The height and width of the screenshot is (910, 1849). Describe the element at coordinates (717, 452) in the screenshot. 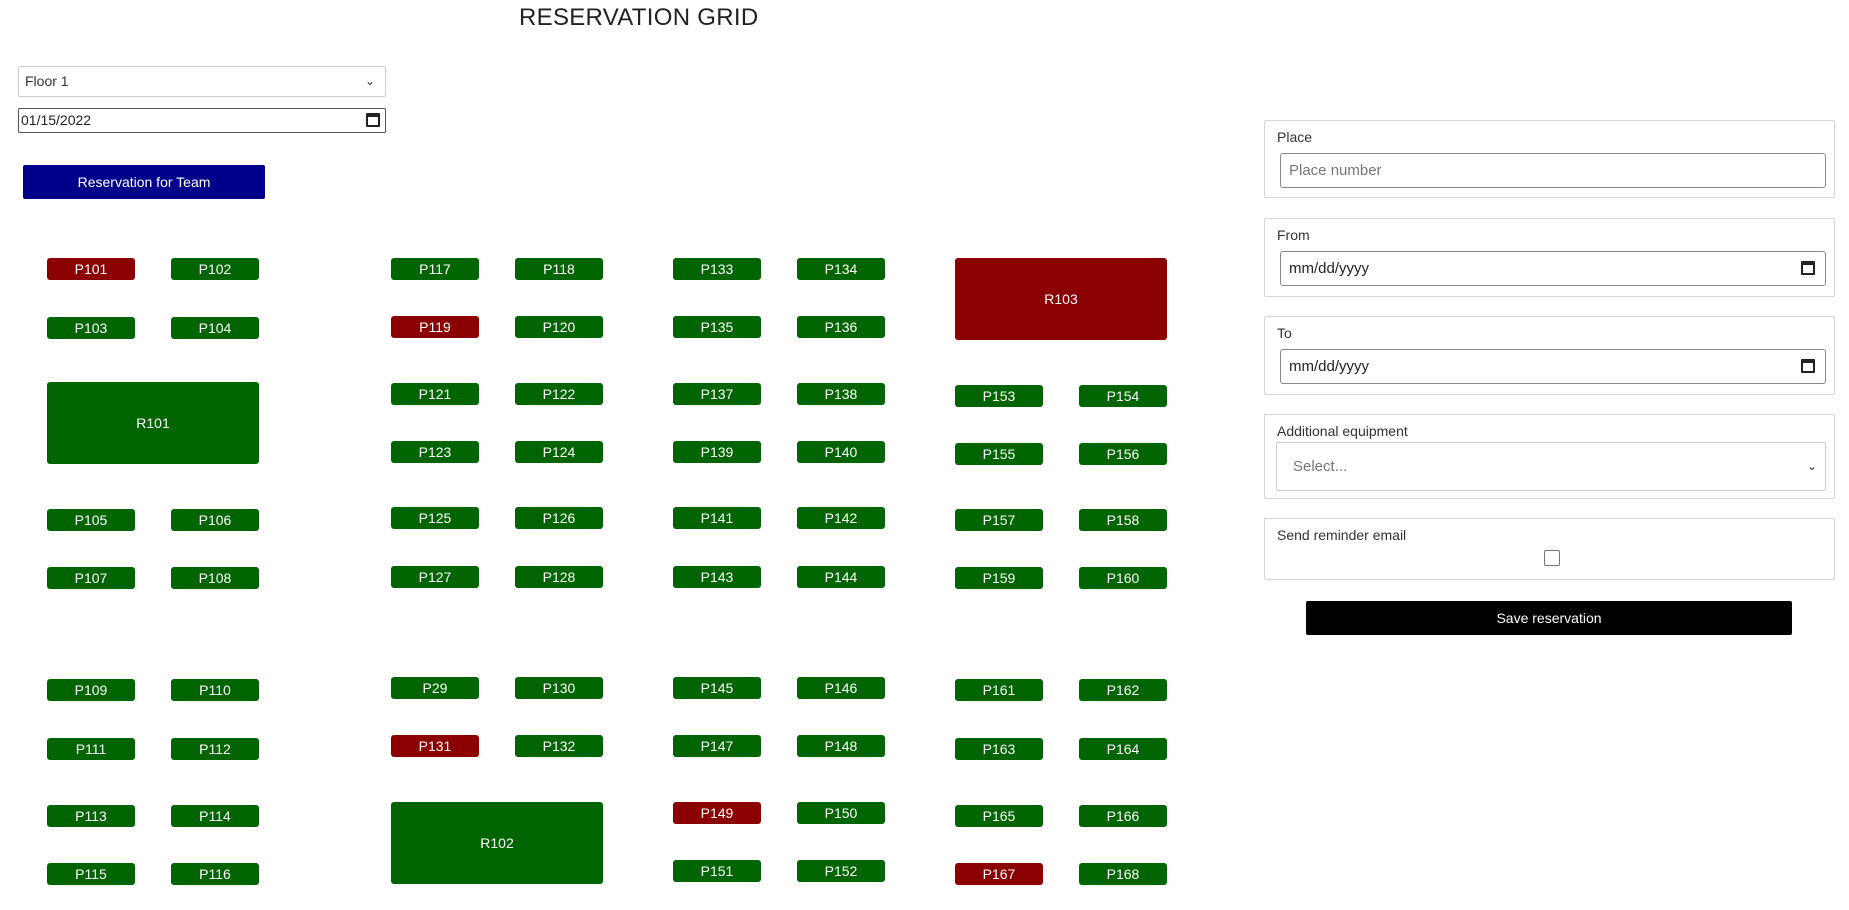

I see `place-p139: P139` at that location.